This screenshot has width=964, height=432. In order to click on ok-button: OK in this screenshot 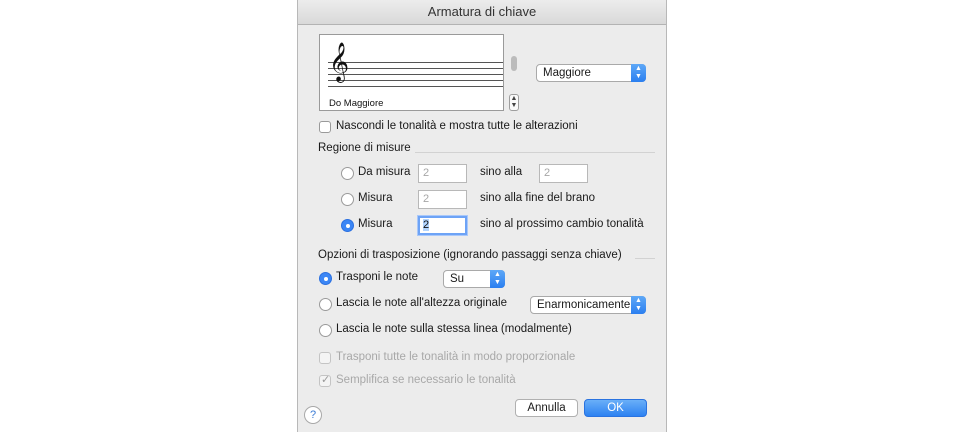, I will do `click(615, 408)`.